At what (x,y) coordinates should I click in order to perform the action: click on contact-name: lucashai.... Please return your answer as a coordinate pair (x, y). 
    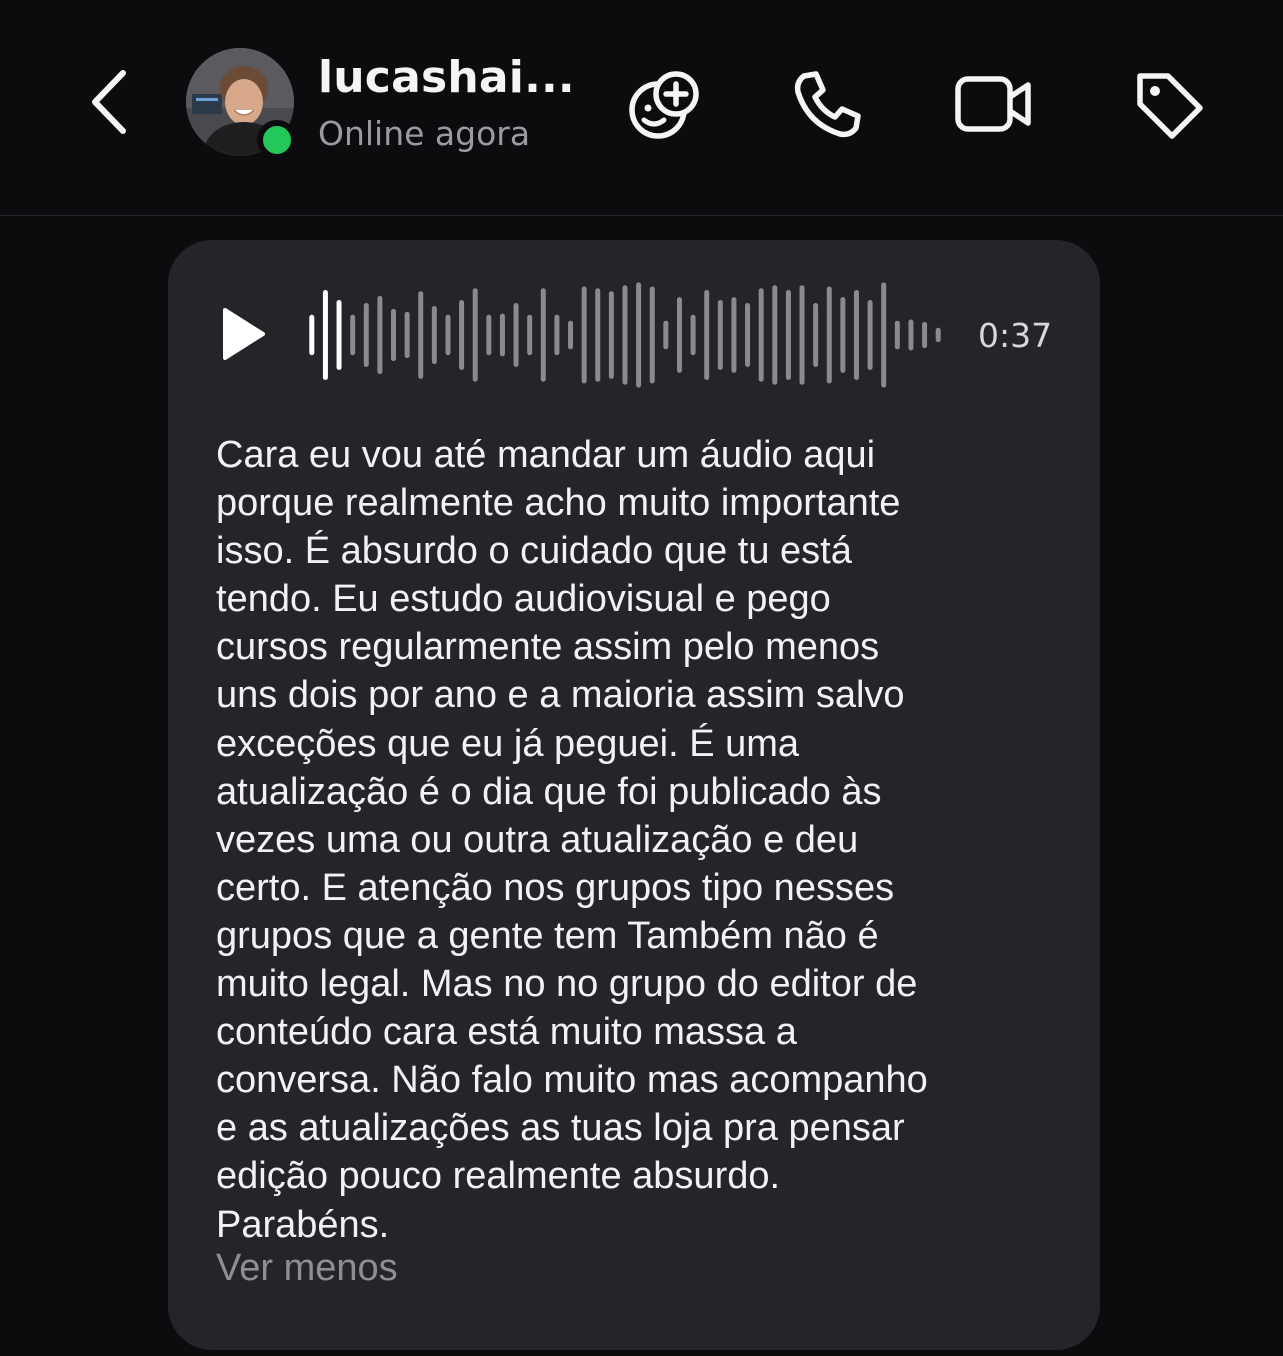
    Looking at the image, I should click on (446, 77).